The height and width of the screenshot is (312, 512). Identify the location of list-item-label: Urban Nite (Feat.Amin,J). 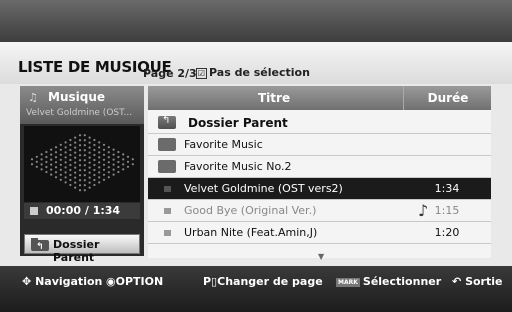
(251, 232).